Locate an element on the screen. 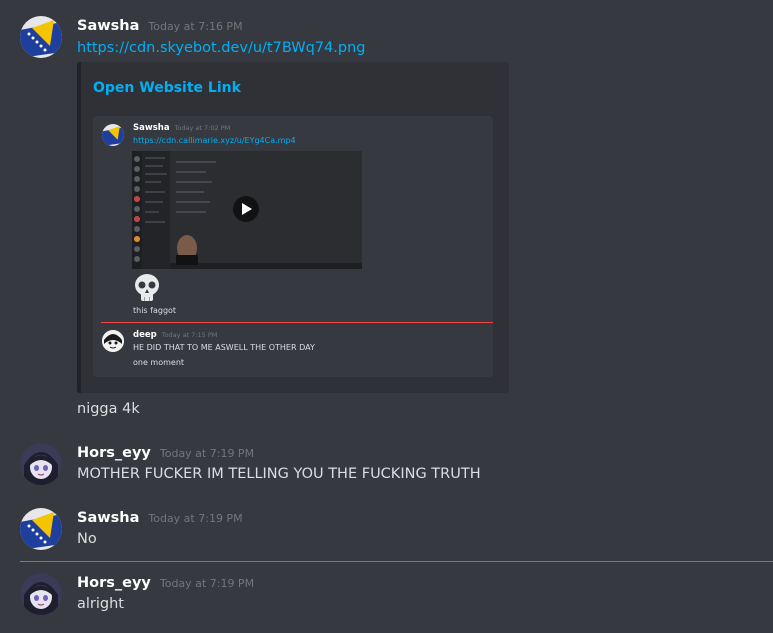 The height and width of the screenshot is (633, 773). anime-avatar-icon is located at coordinates (113, 341).